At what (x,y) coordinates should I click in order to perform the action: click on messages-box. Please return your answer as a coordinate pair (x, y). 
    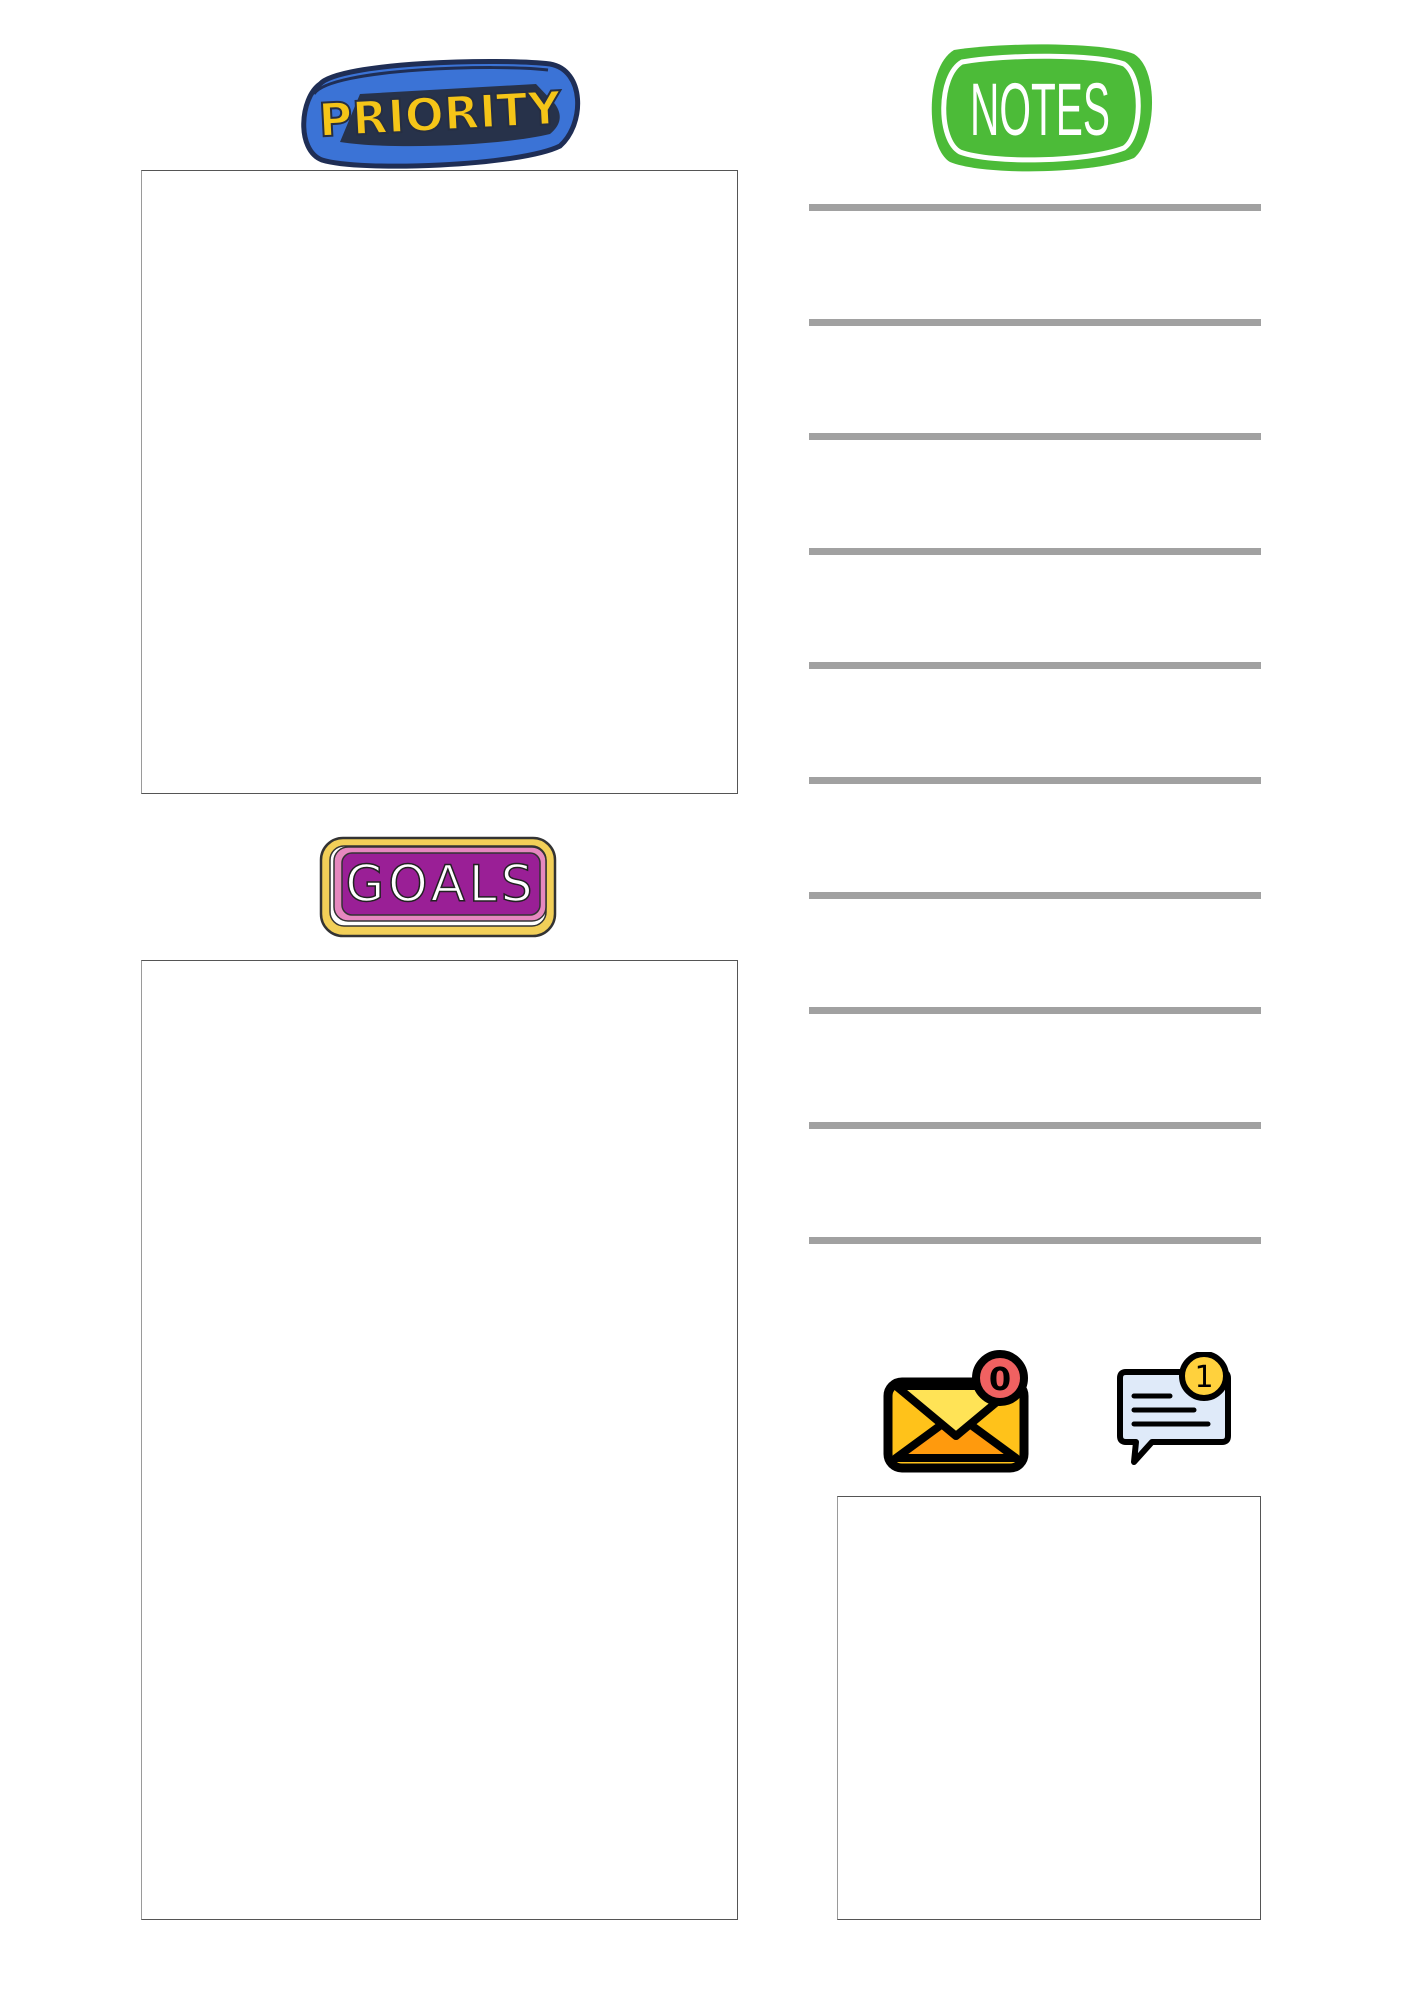
    Looking at the image, I should click on (1049, 1708).